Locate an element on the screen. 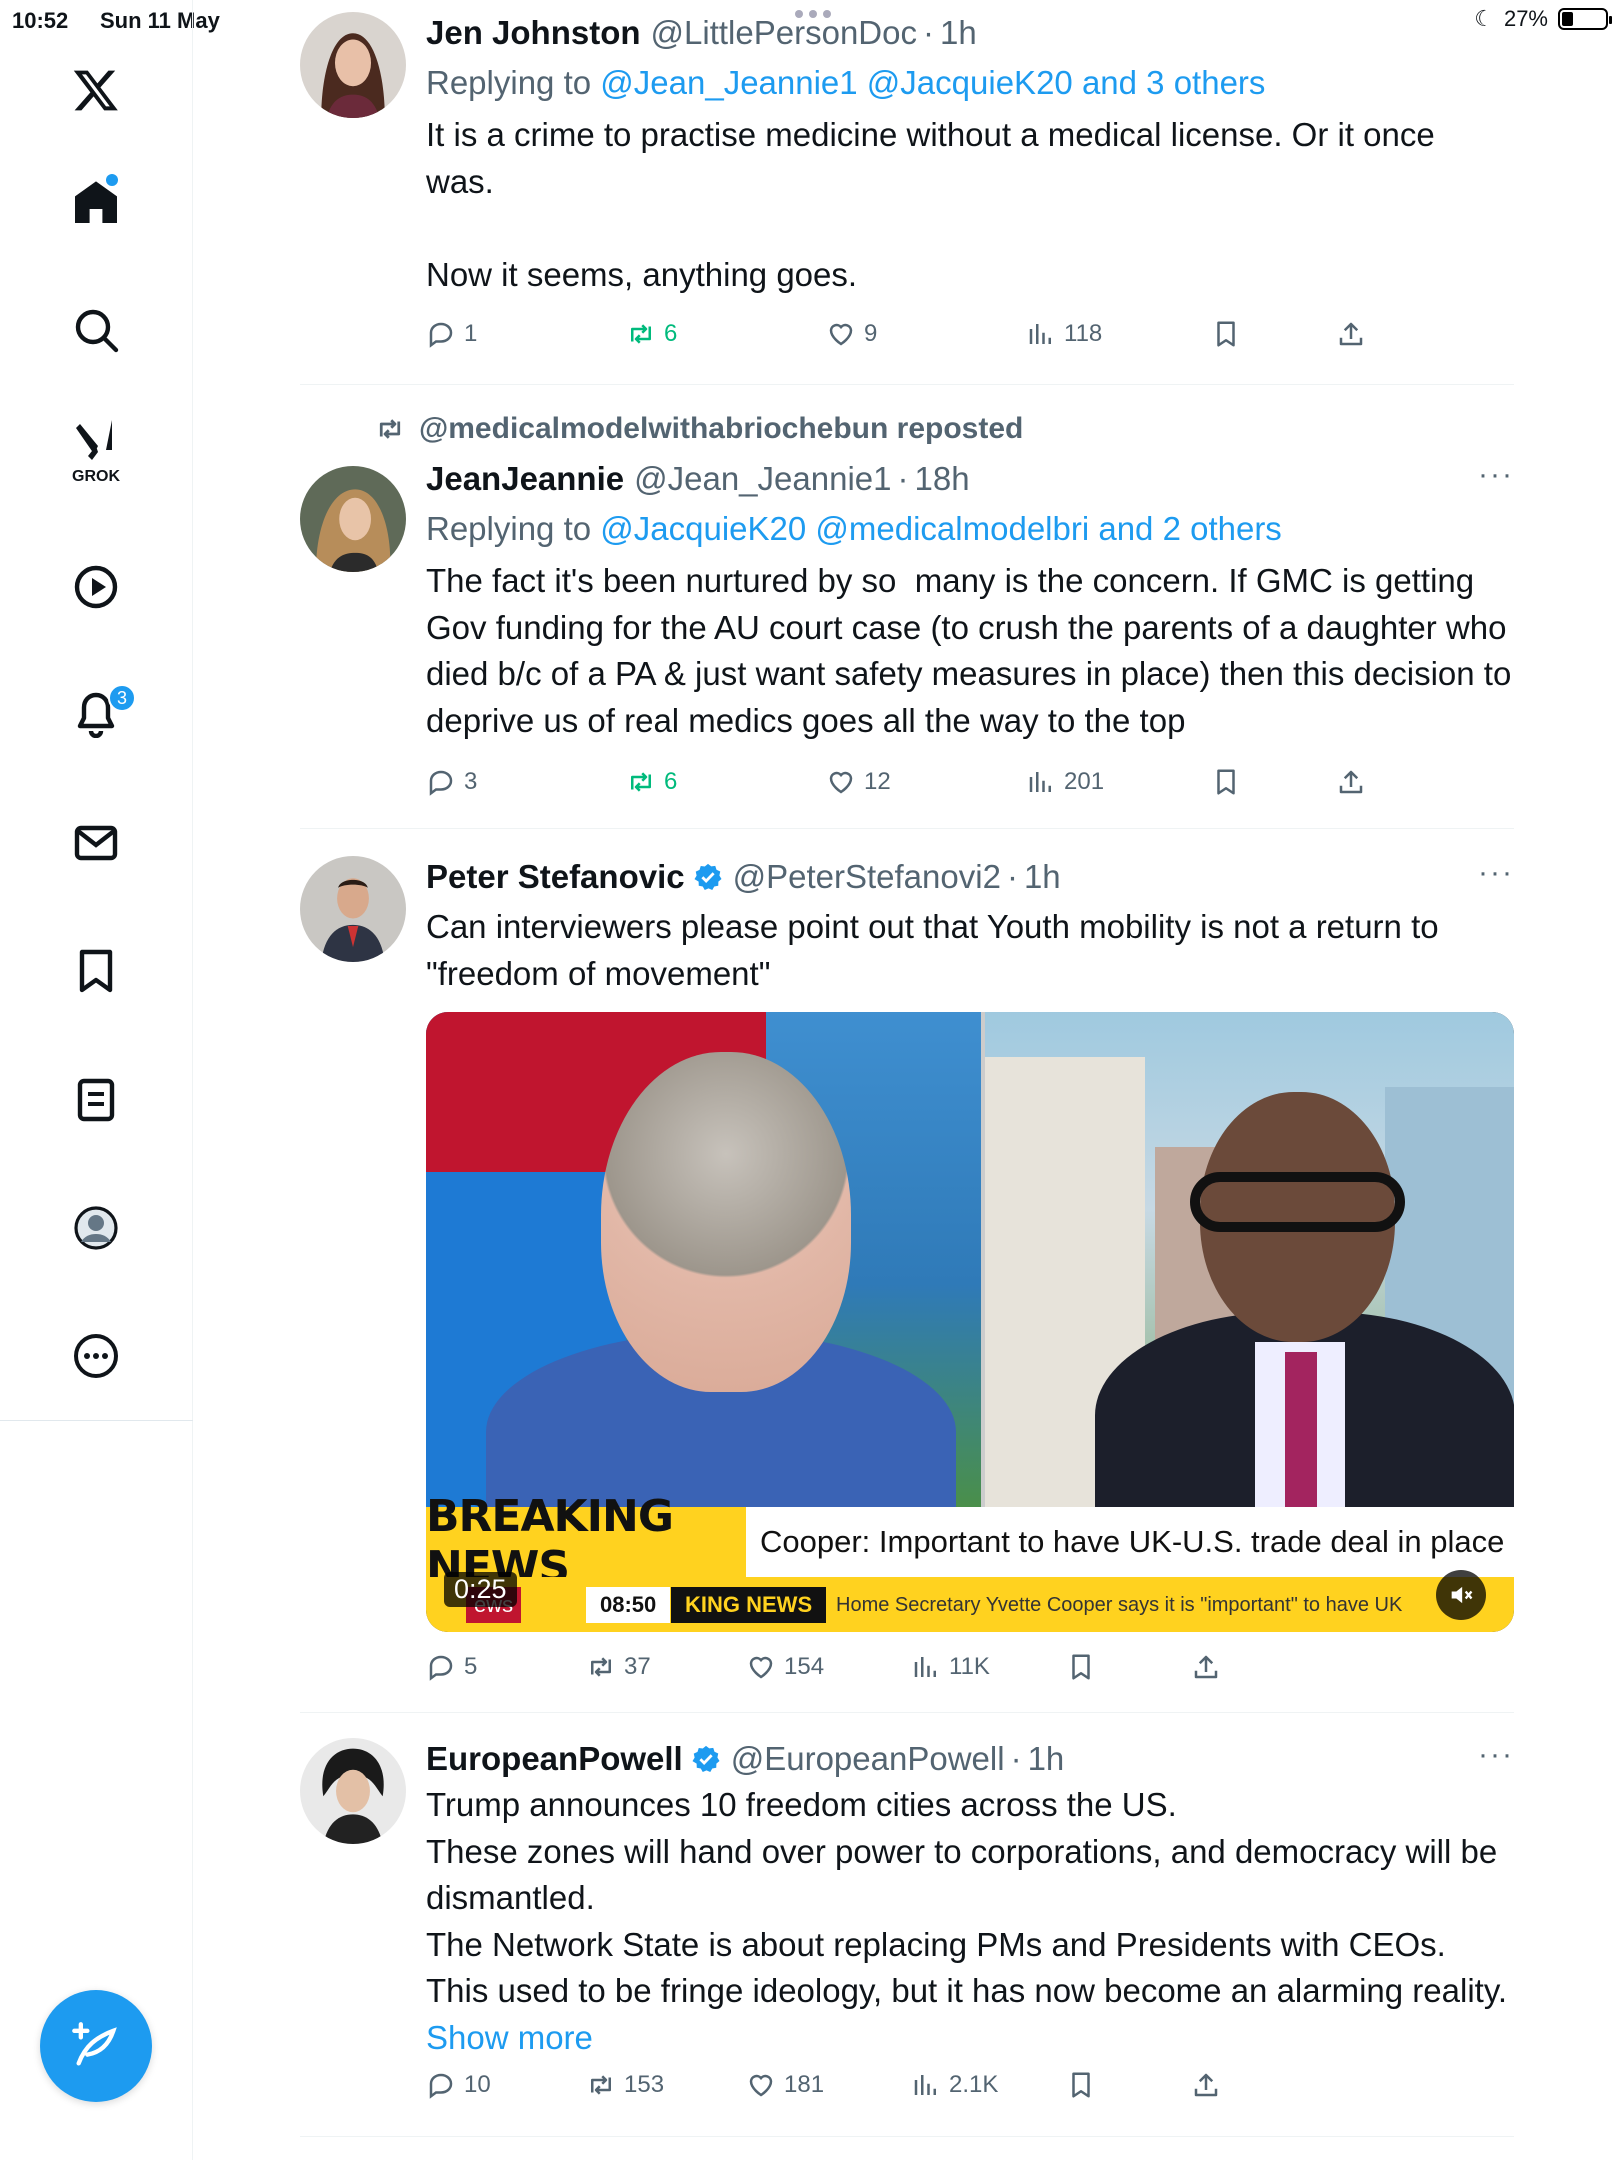 The image size is (1620, 2160). like-button: 9 is located at coordinates (851, 334).